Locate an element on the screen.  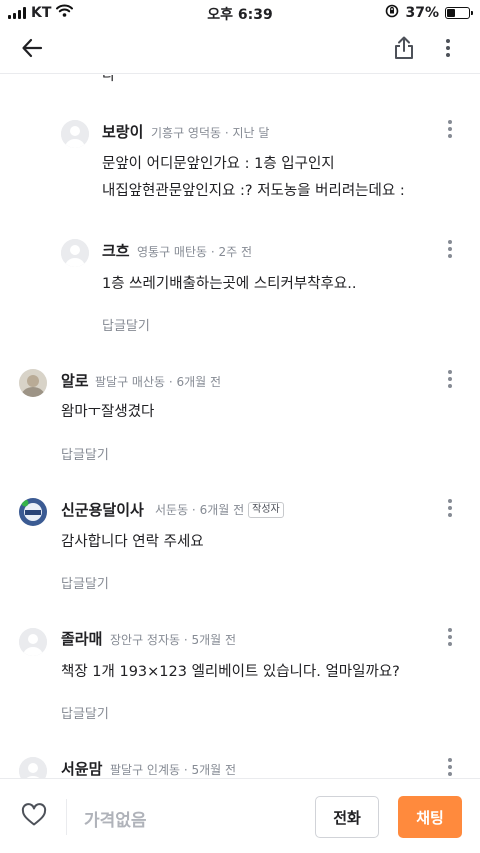
comment-author: 알로 is located at coordinates (75, 380).